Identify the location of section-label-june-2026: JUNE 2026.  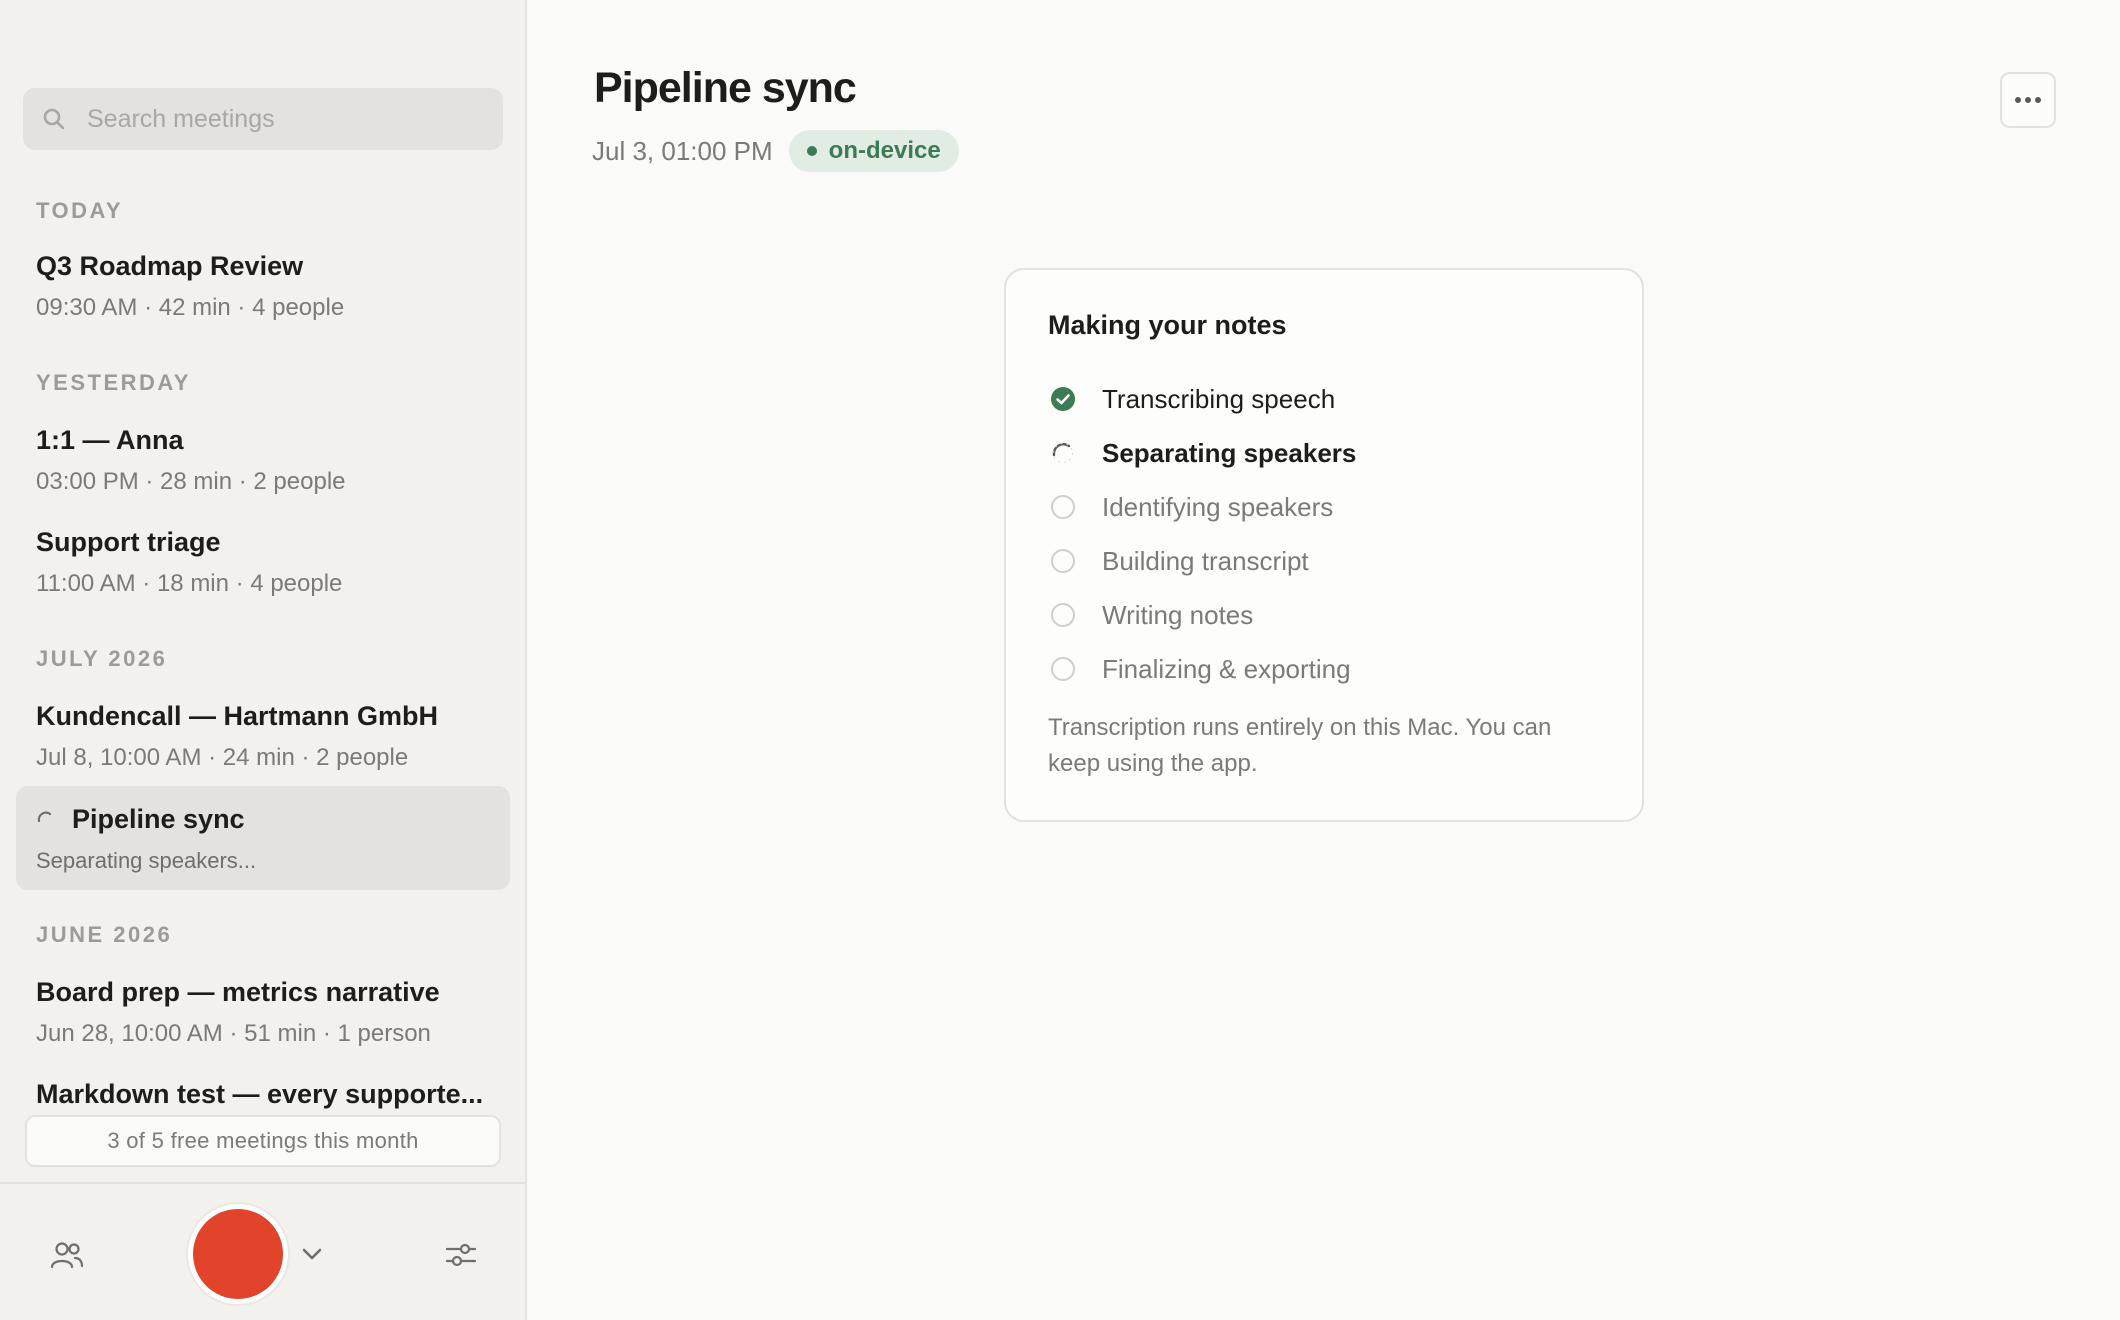
(104, 934).